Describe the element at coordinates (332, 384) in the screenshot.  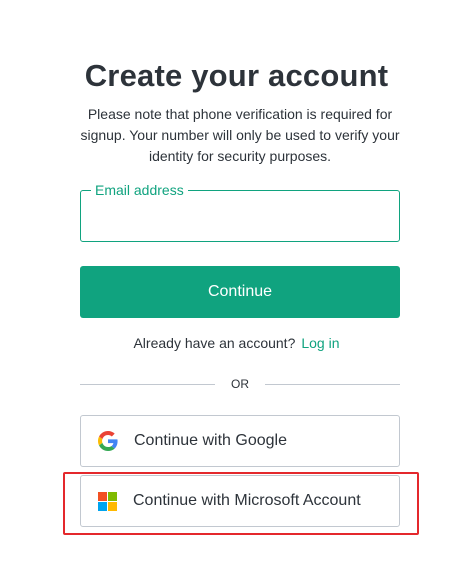
I see `divider-line-right` at that location.